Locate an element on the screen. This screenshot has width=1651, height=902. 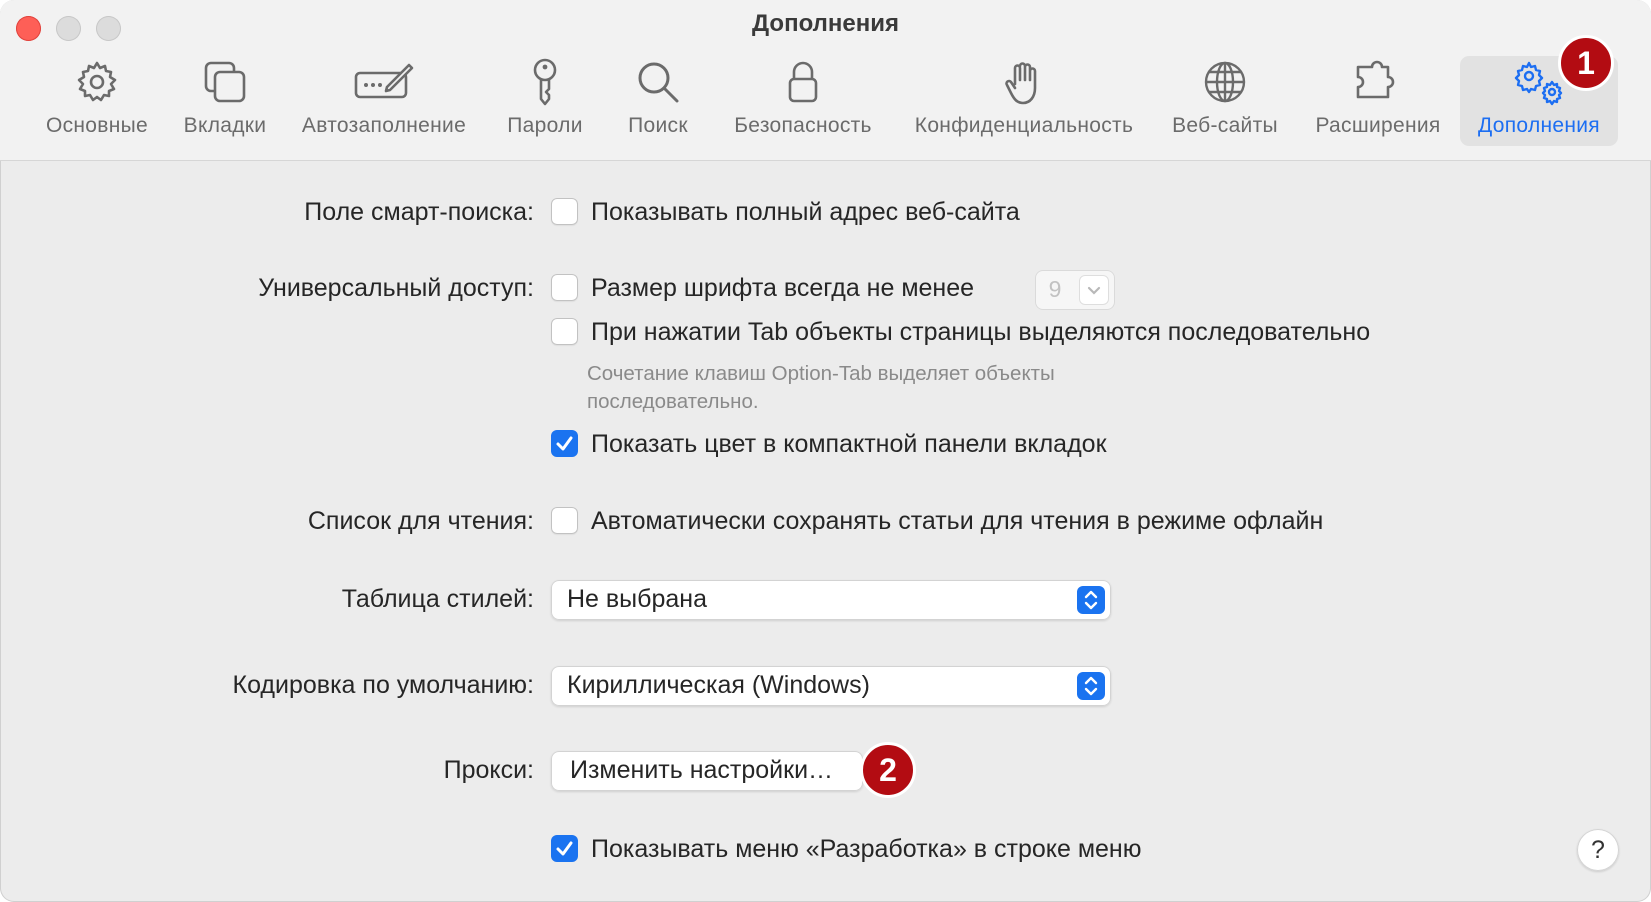
tab-highlight-checkbox is located at coordinates (564, 331).